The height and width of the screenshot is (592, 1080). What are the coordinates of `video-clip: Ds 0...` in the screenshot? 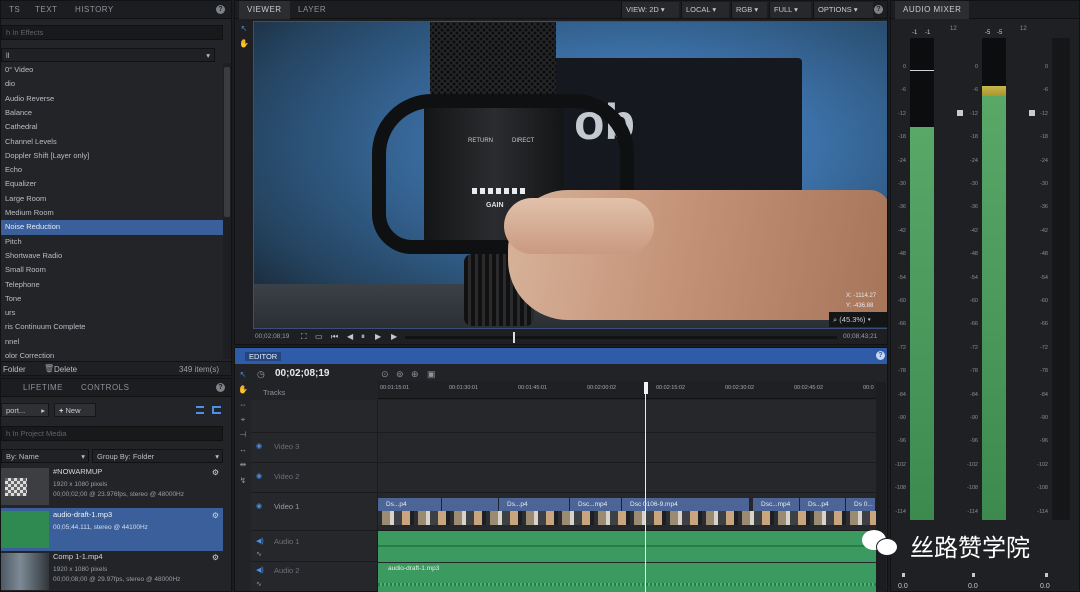 It's located at (861, 504).